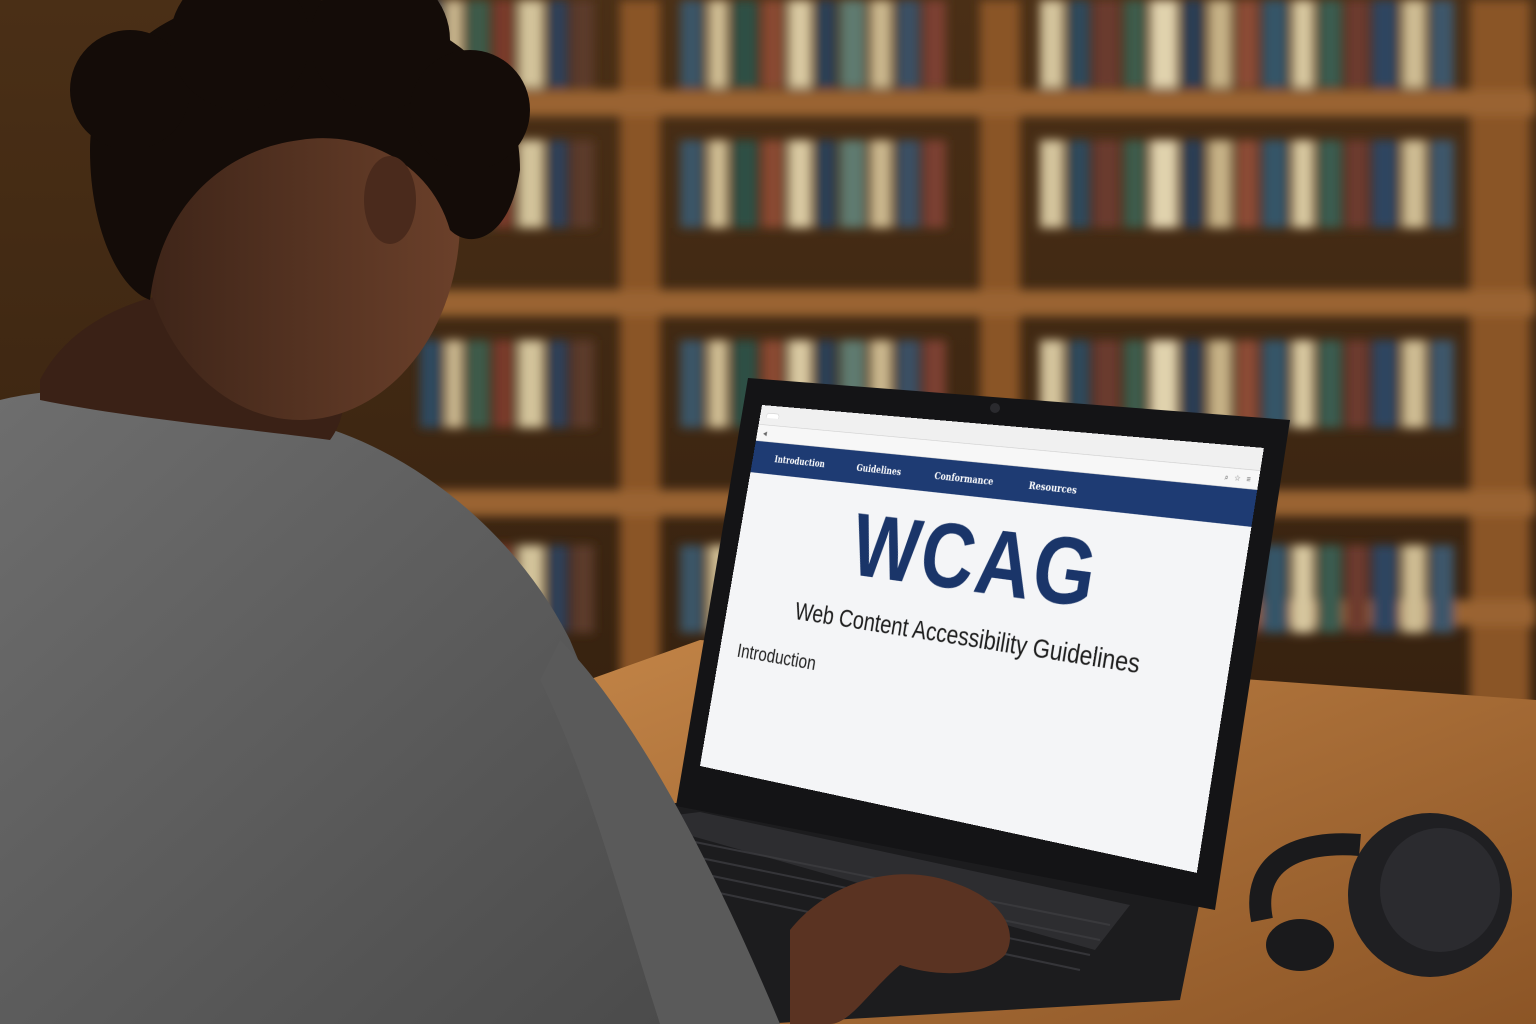 The image size is (1536, 1024). Describe the element at coordinates (964, 479) in the screenshot. I see `nav-conformance: Conformance` at that location.